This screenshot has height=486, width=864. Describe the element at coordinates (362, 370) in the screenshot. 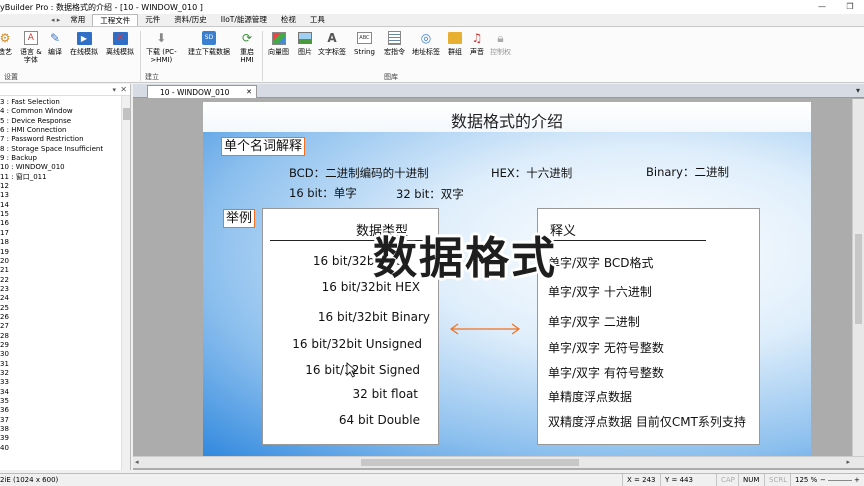

I see `data-type-row: 16 bit/32bit Signed` at that location.